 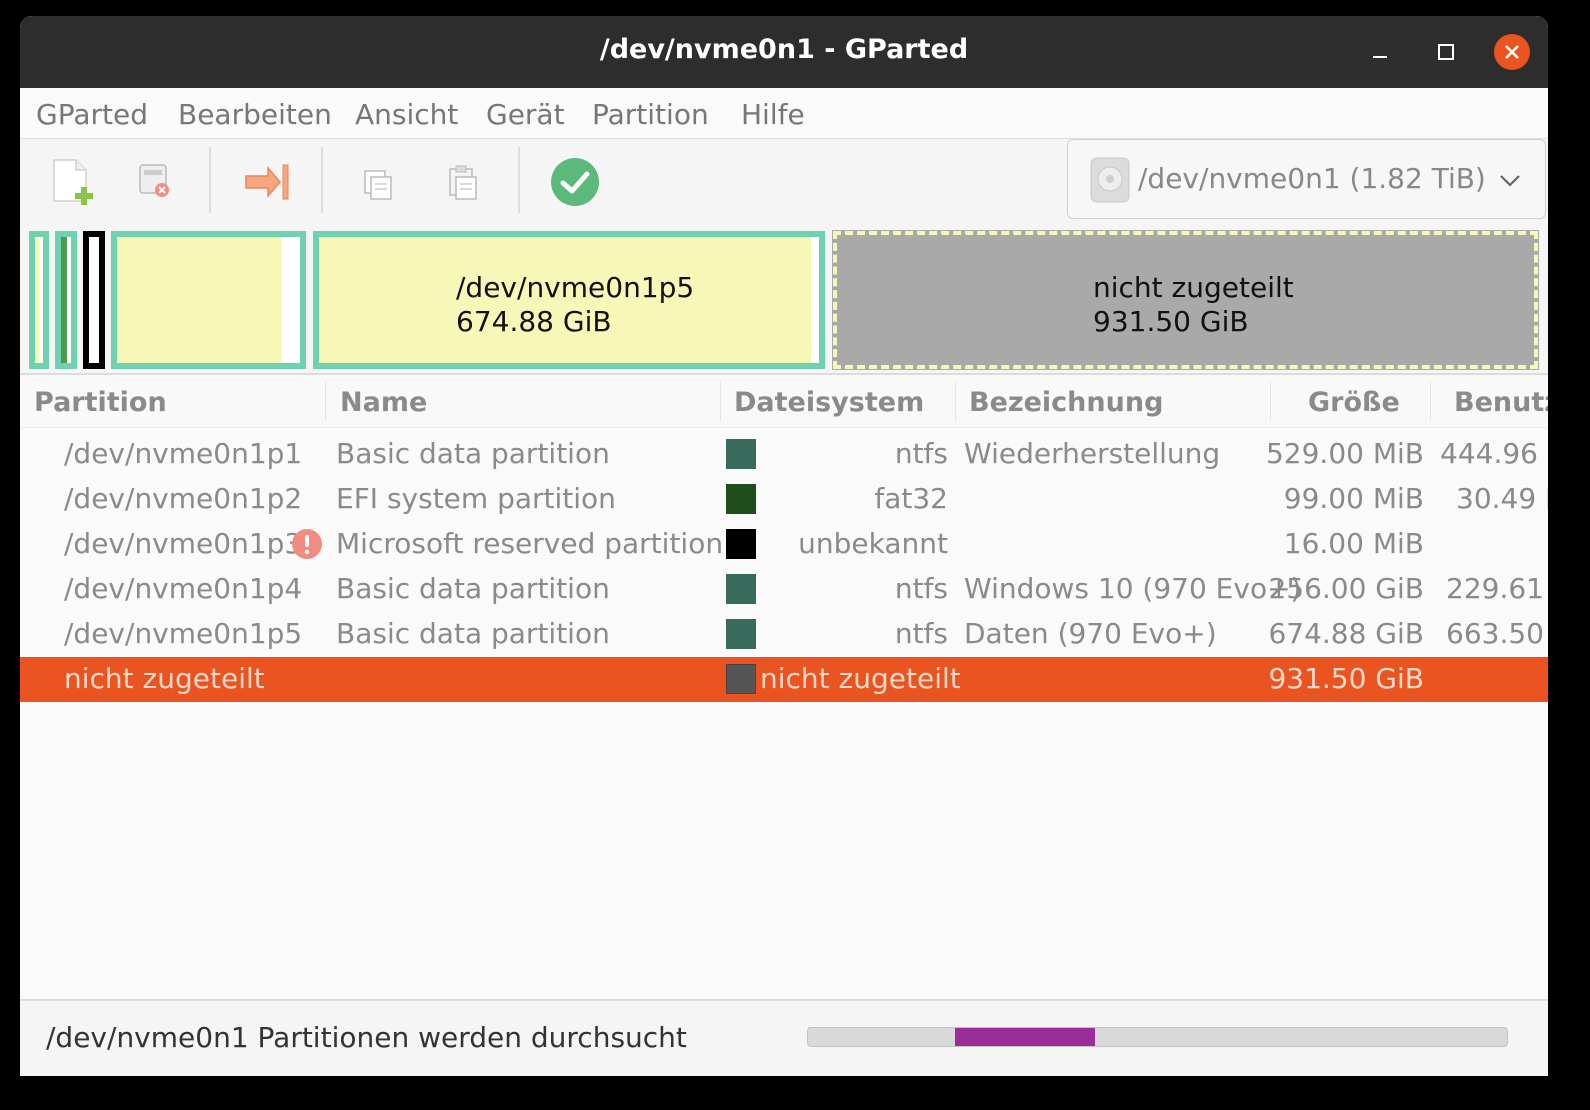 What do you see at coordinates (1110, 180) in the screenshot?
I see `hard-disk-icon` at bounding box center [1110, 180].